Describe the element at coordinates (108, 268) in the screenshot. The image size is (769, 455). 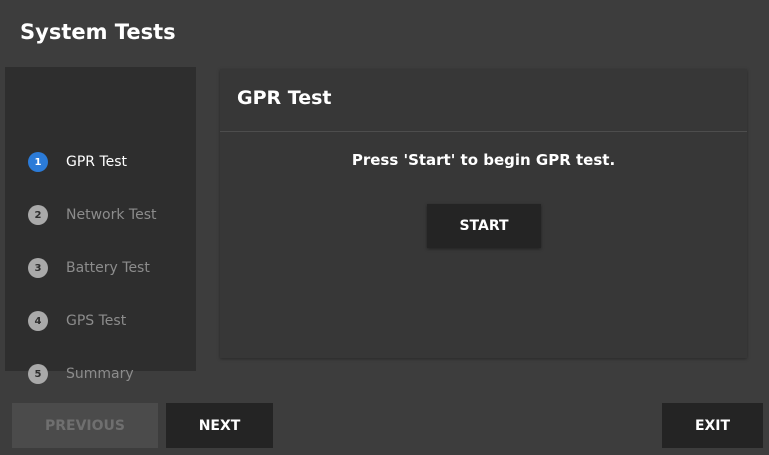
I see `step-label: Battery Test` at that location.